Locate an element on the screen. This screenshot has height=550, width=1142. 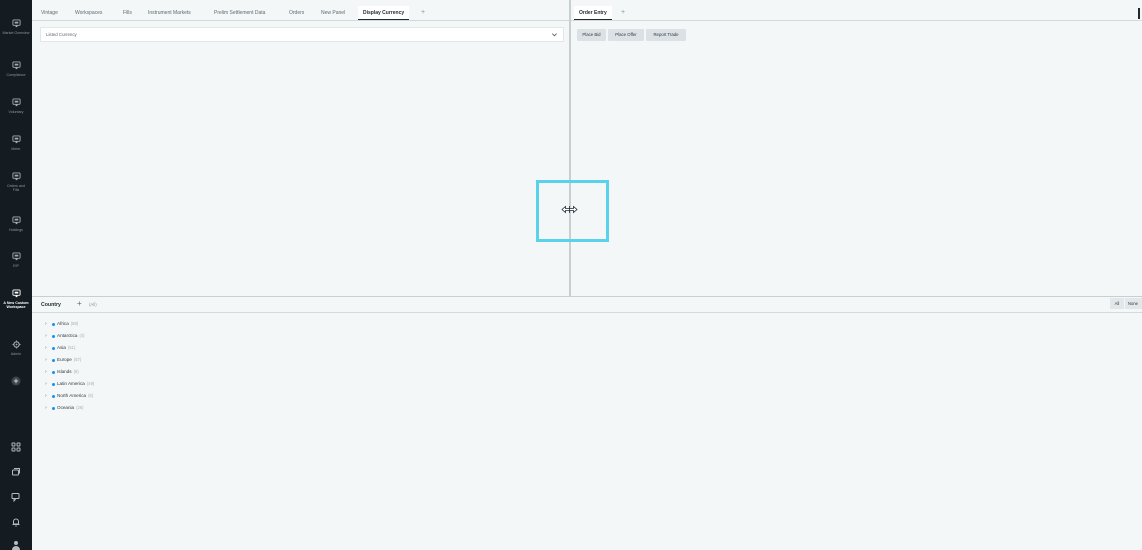
sidebar-item-label: Compliance is located at coordinates (16, 75).